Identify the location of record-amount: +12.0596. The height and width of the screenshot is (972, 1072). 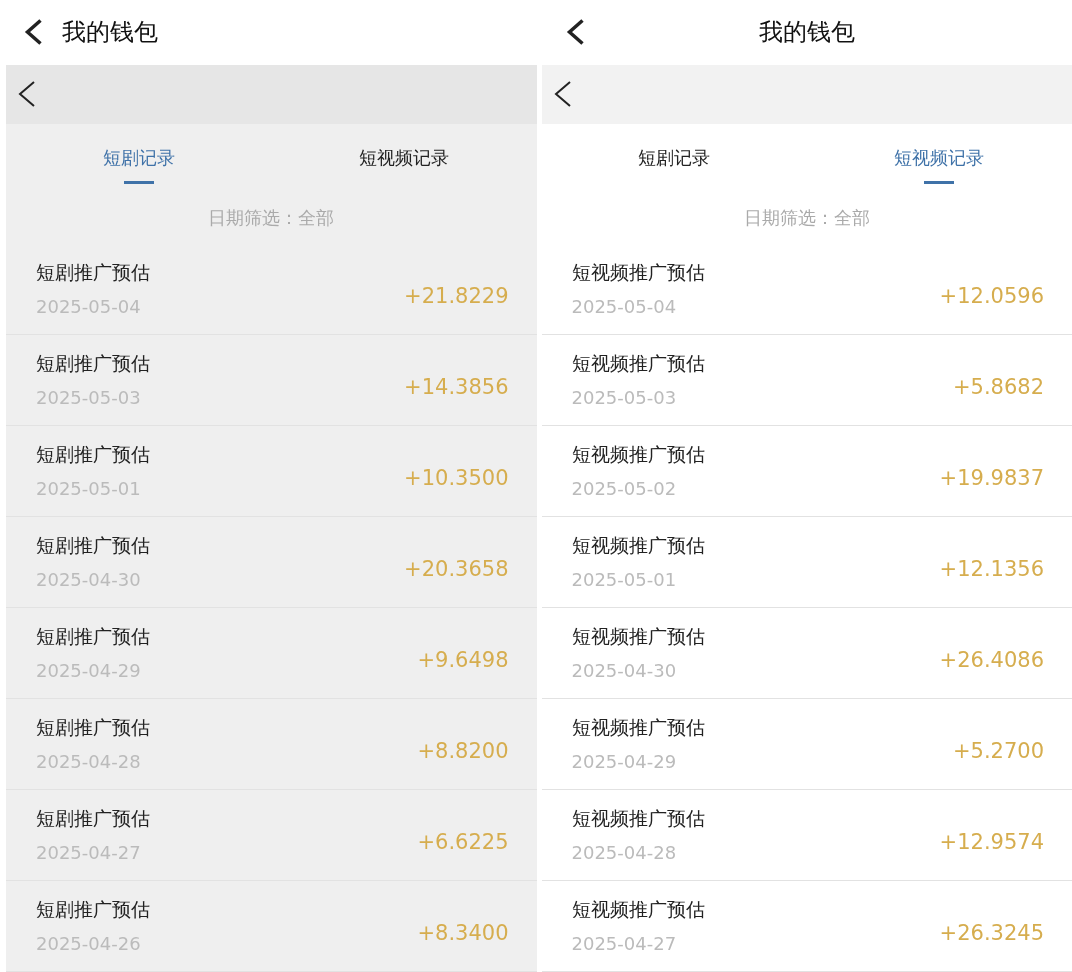
(991, 297).